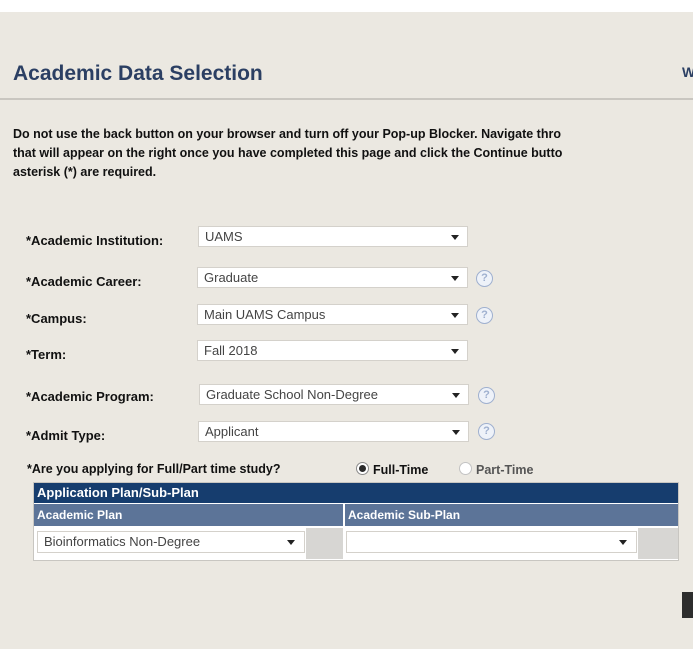  I want to click on academic-program-label: *Academic Program:, so click(90, 396).